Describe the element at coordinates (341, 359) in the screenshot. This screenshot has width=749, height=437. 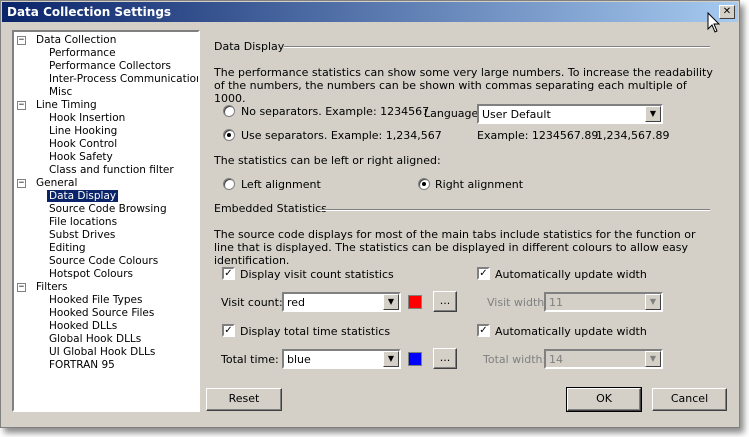
I see `total-color-select: blue ▼` at that location.